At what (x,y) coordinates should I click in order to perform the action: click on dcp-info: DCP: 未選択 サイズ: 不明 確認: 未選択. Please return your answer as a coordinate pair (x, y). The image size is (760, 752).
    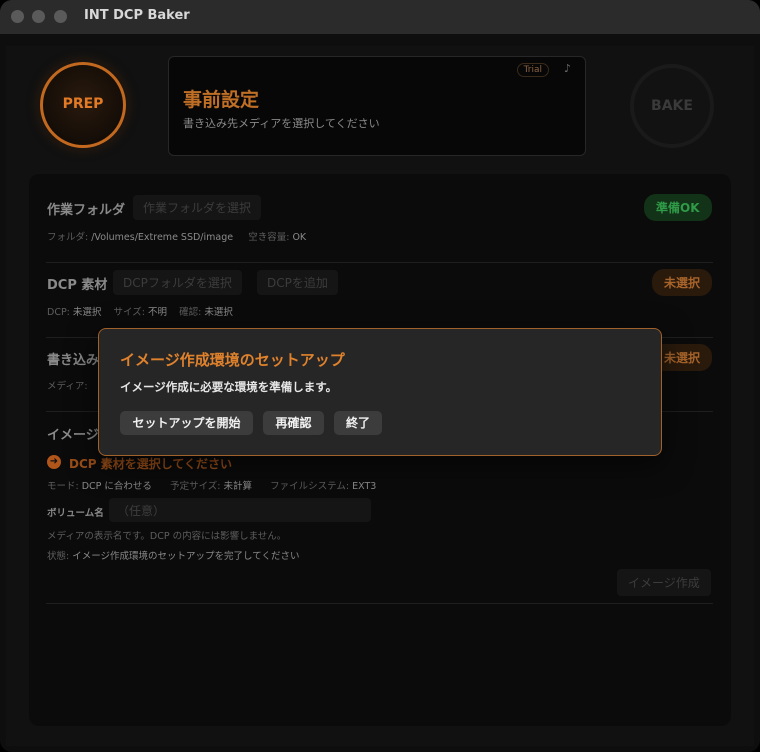
    Looking at the image, I should click on (140, 312).